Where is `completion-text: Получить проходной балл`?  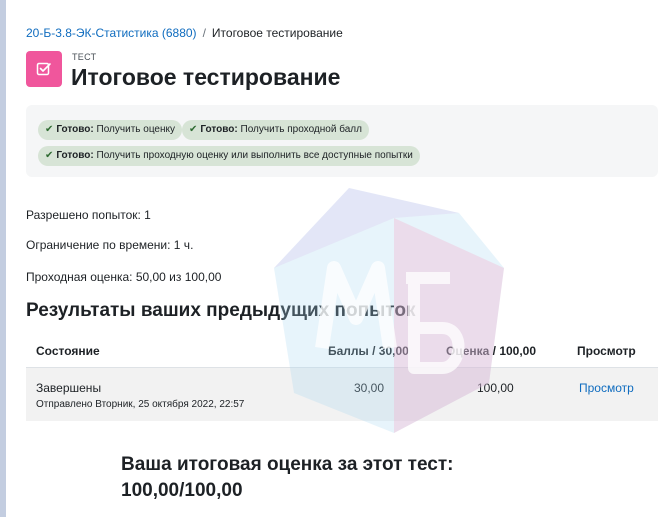 completion-text: Получить проходной балл is located at coordinates (301, 129).